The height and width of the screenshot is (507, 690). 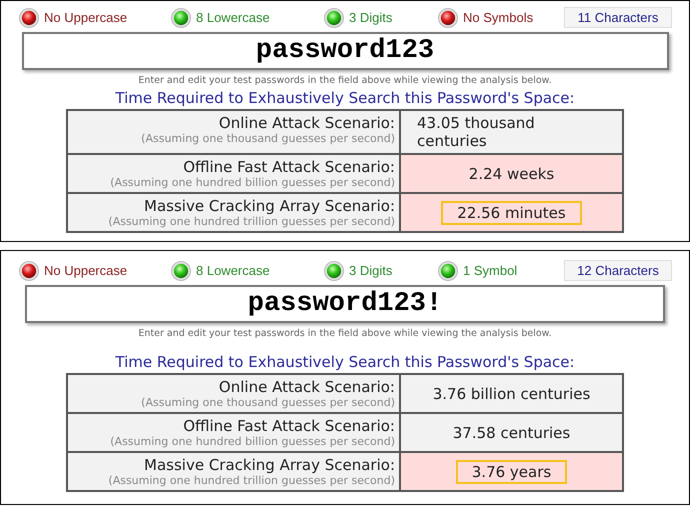 What do you see at coordinates (511, 212) in the screenshot?
I see `time-value: 22.56 minutes` at bounding box center [511, 212].